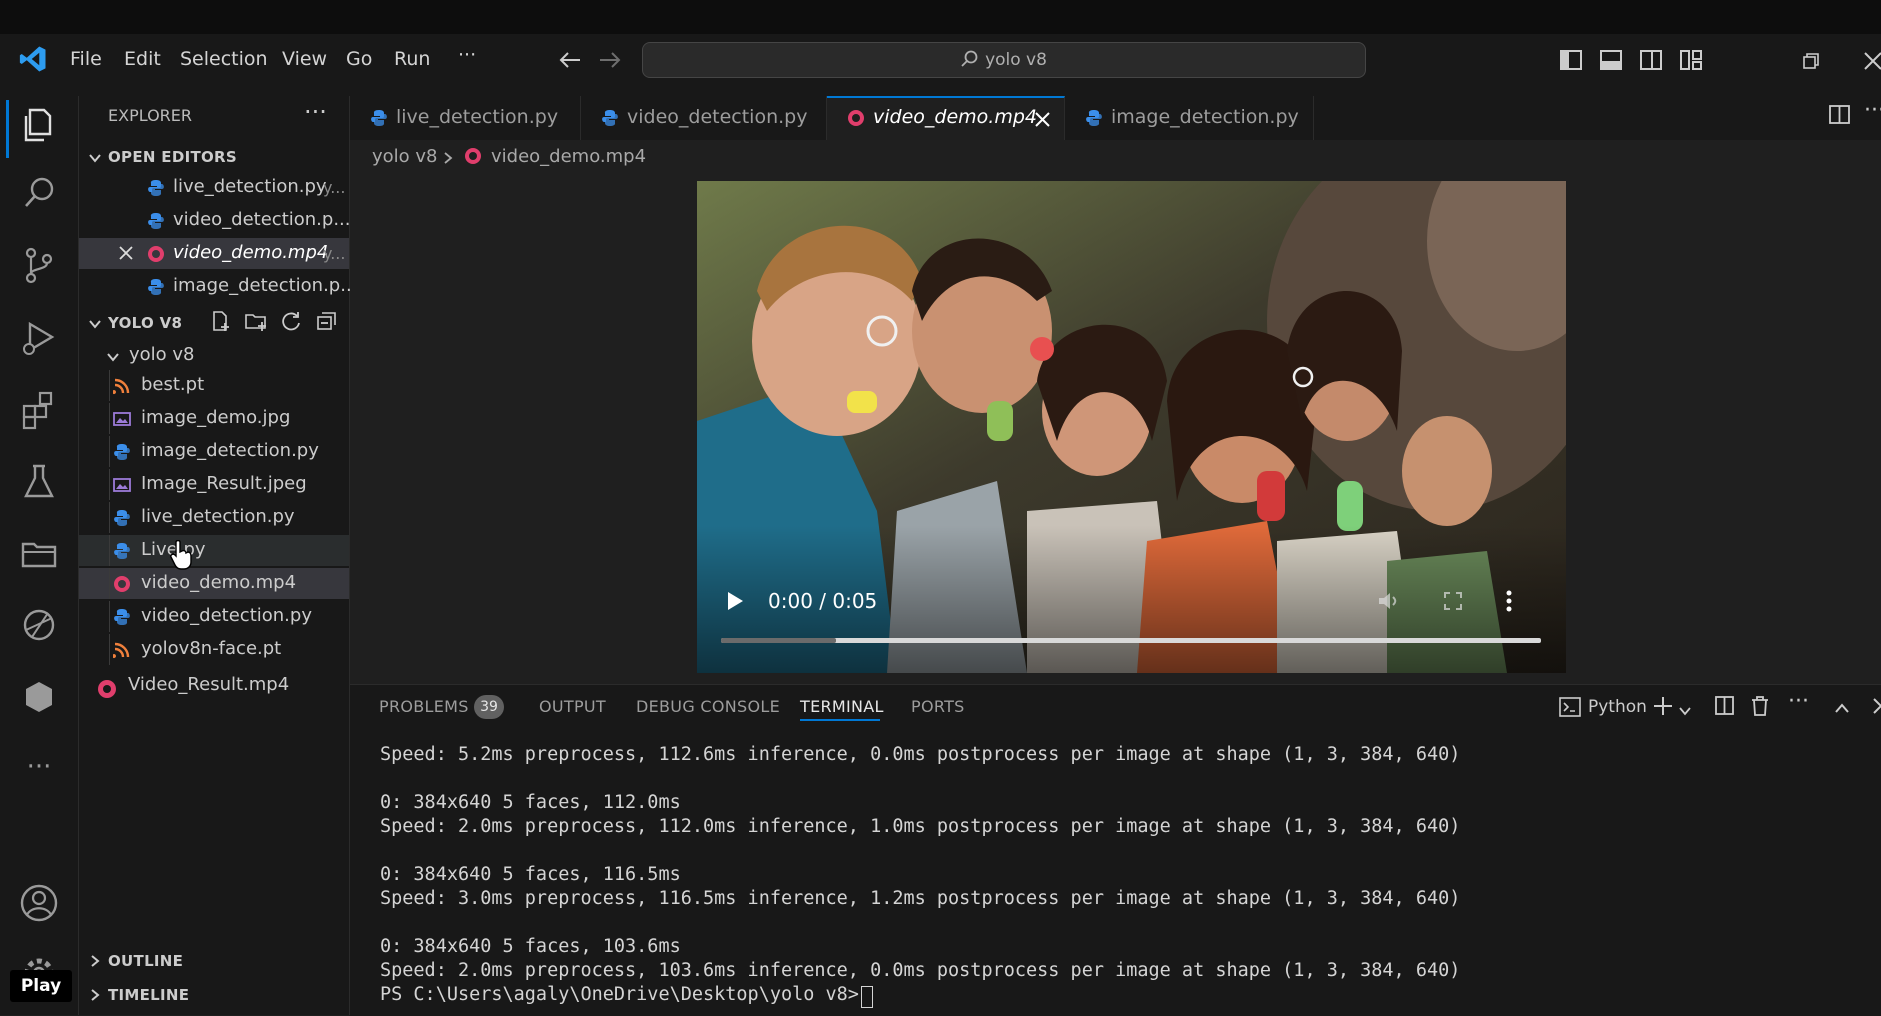 The image size is (1881, 1016). What do you see at coordinates (224, 59) in the screenshot?
I see `menu-selection: Selection` at bounding box center [224, 59].